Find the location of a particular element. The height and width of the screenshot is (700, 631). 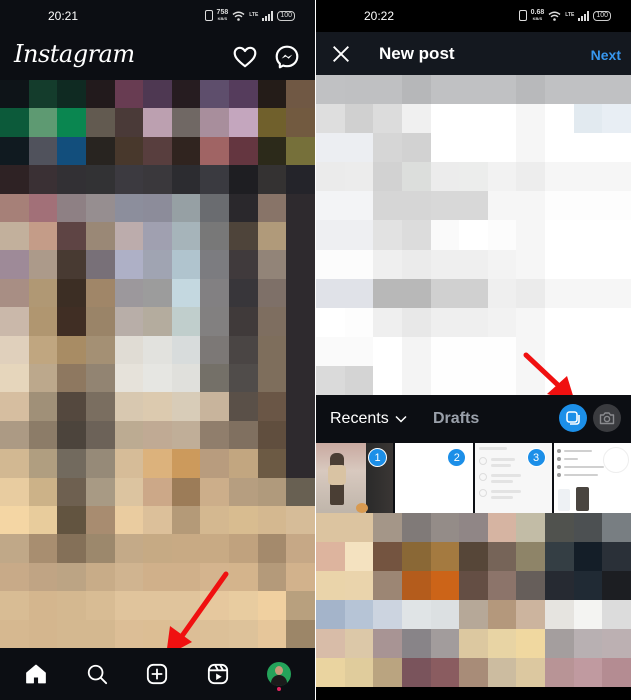

multi-select-button is located at coordinates (573, 418).